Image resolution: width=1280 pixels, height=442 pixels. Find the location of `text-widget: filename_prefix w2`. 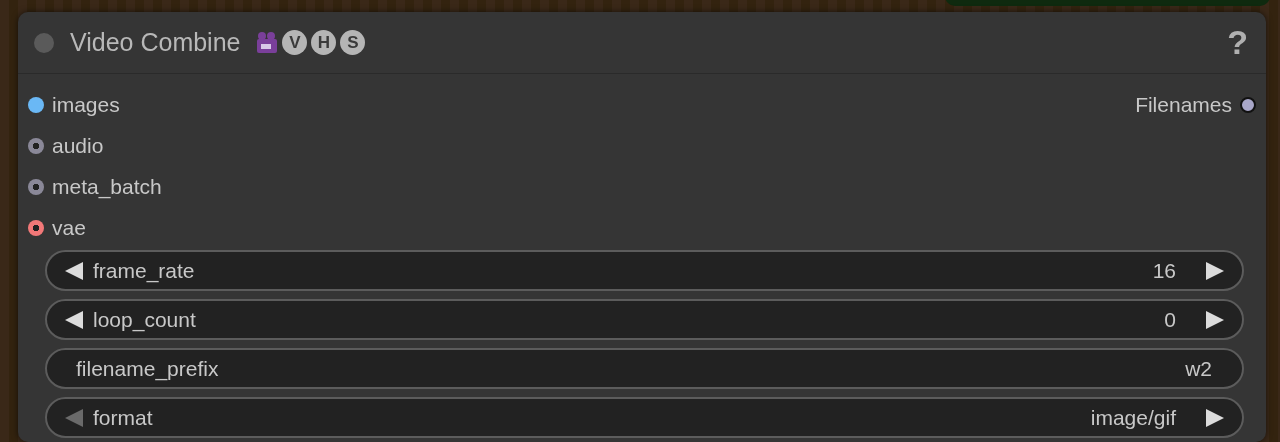

text-widget: filename_prefix w2 is located at coordinates (644, 368).